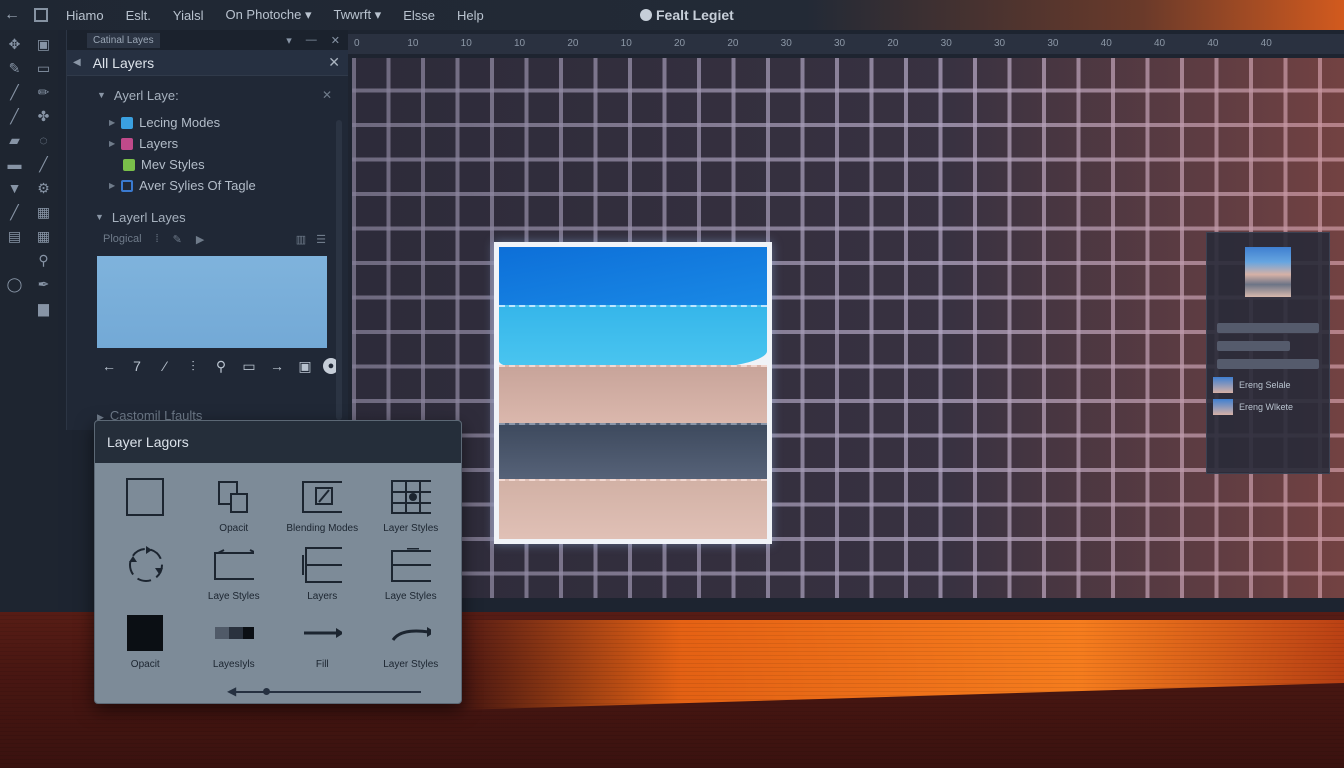 This screenshot has width=1344, height=768. What do you see at coordinates (1053, 43) in the screenshot?
I see `ruler-tick-label: 30` at bounding box center [1053, 43].